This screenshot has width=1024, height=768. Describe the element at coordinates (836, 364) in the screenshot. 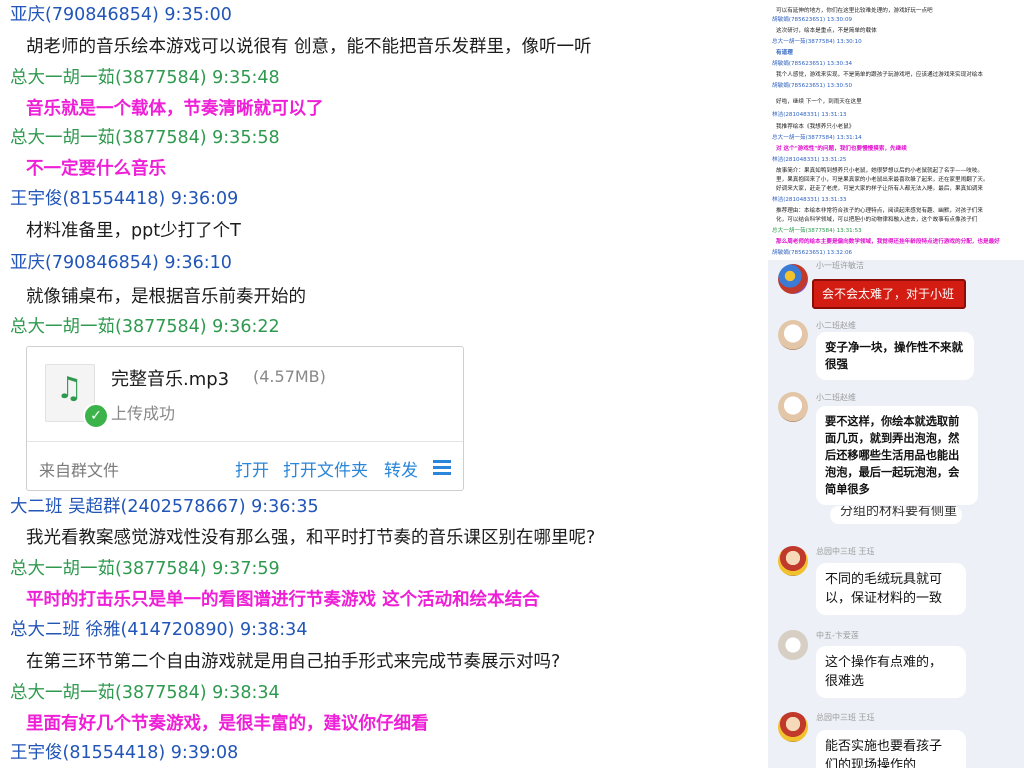

I see `message-line: 很强` at that location.